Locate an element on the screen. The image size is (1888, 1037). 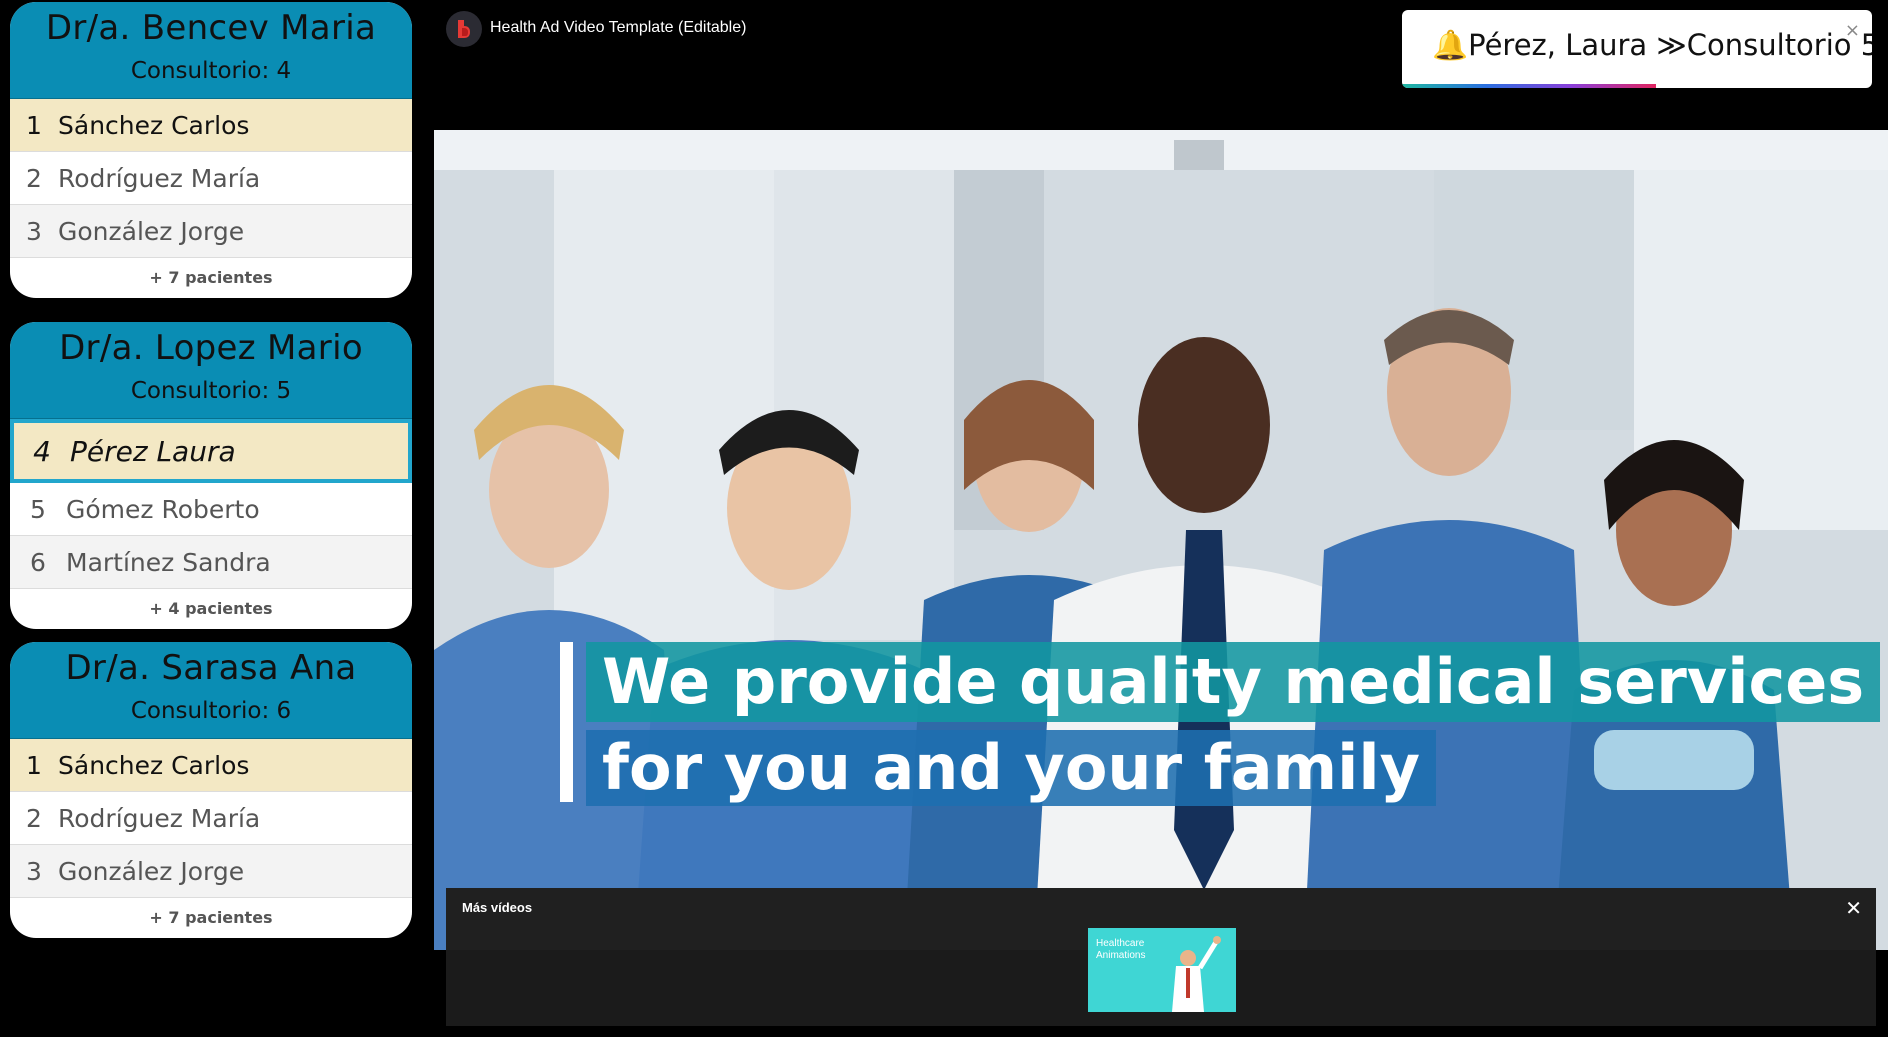
room-label: Consultorio: 4 is located at coordinates (211, 71).